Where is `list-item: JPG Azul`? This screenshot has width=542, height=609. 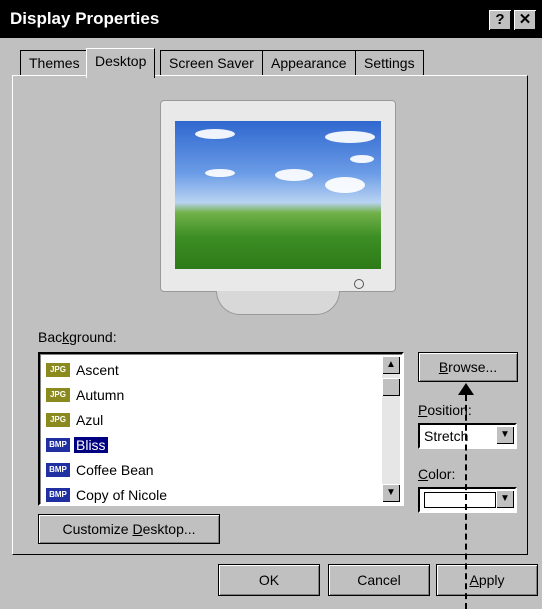
list-item: JPG Azul is located at coordinates (75, 422).